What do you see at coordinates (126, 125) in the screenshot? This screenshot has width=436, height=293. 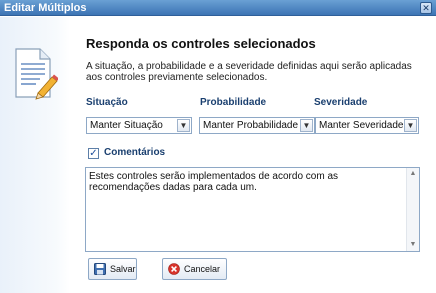 I see `situacao-select-value: Manter Situação` at bounding box center [126, 125].